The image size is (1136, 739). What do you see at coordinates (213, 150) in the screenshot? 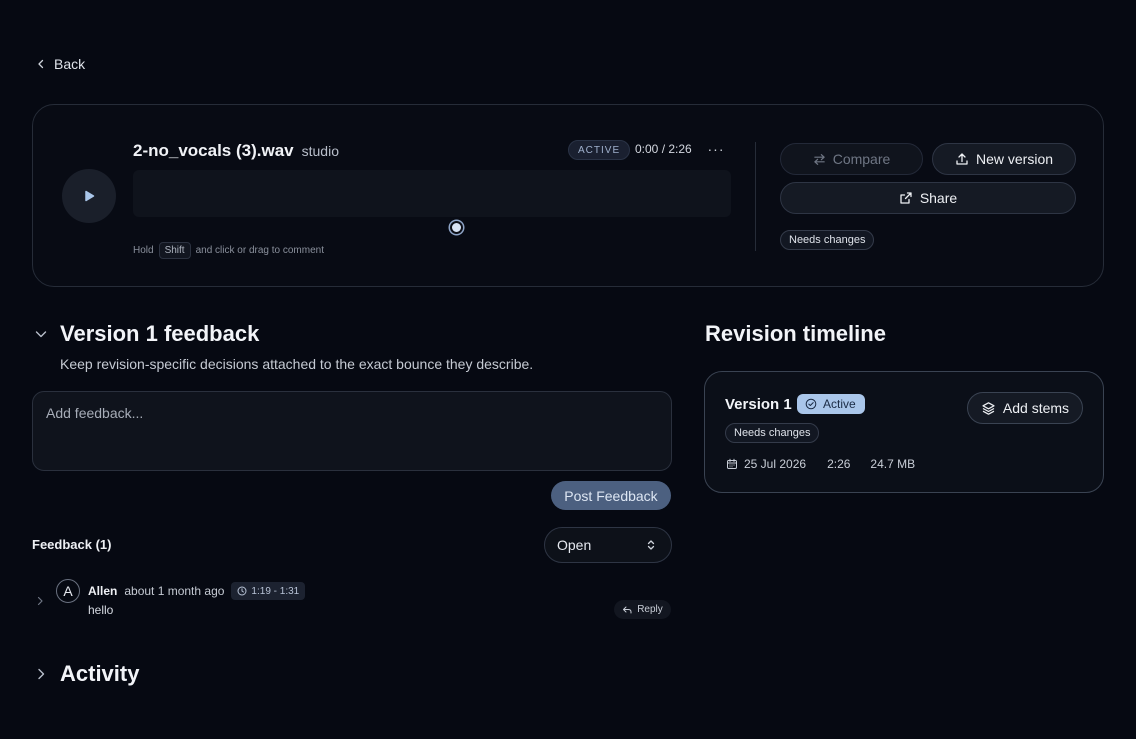
I see `file-name: 2-no_vocals (3).wav` at bounding box center [213, 150].